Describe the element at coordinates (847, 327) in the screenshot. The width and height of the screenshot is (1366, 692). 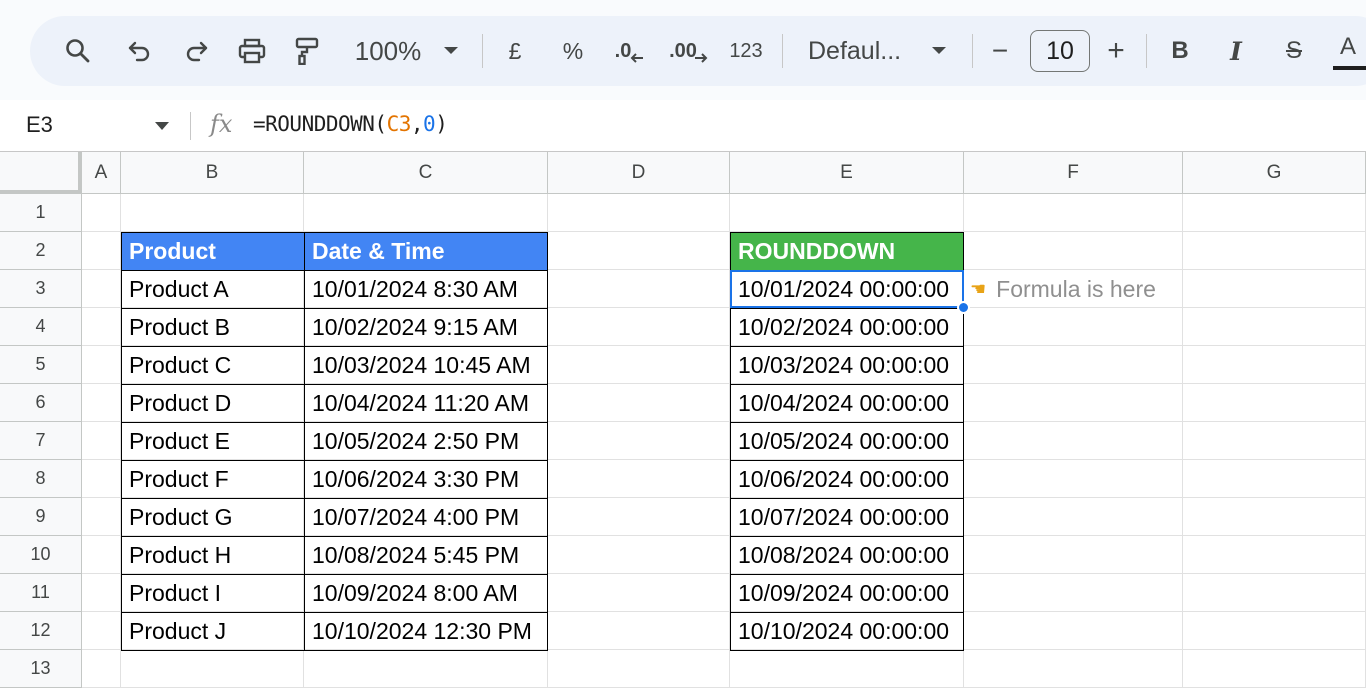
I see `rounddown-cell: 10/02/2024 00:00:00` at that location.